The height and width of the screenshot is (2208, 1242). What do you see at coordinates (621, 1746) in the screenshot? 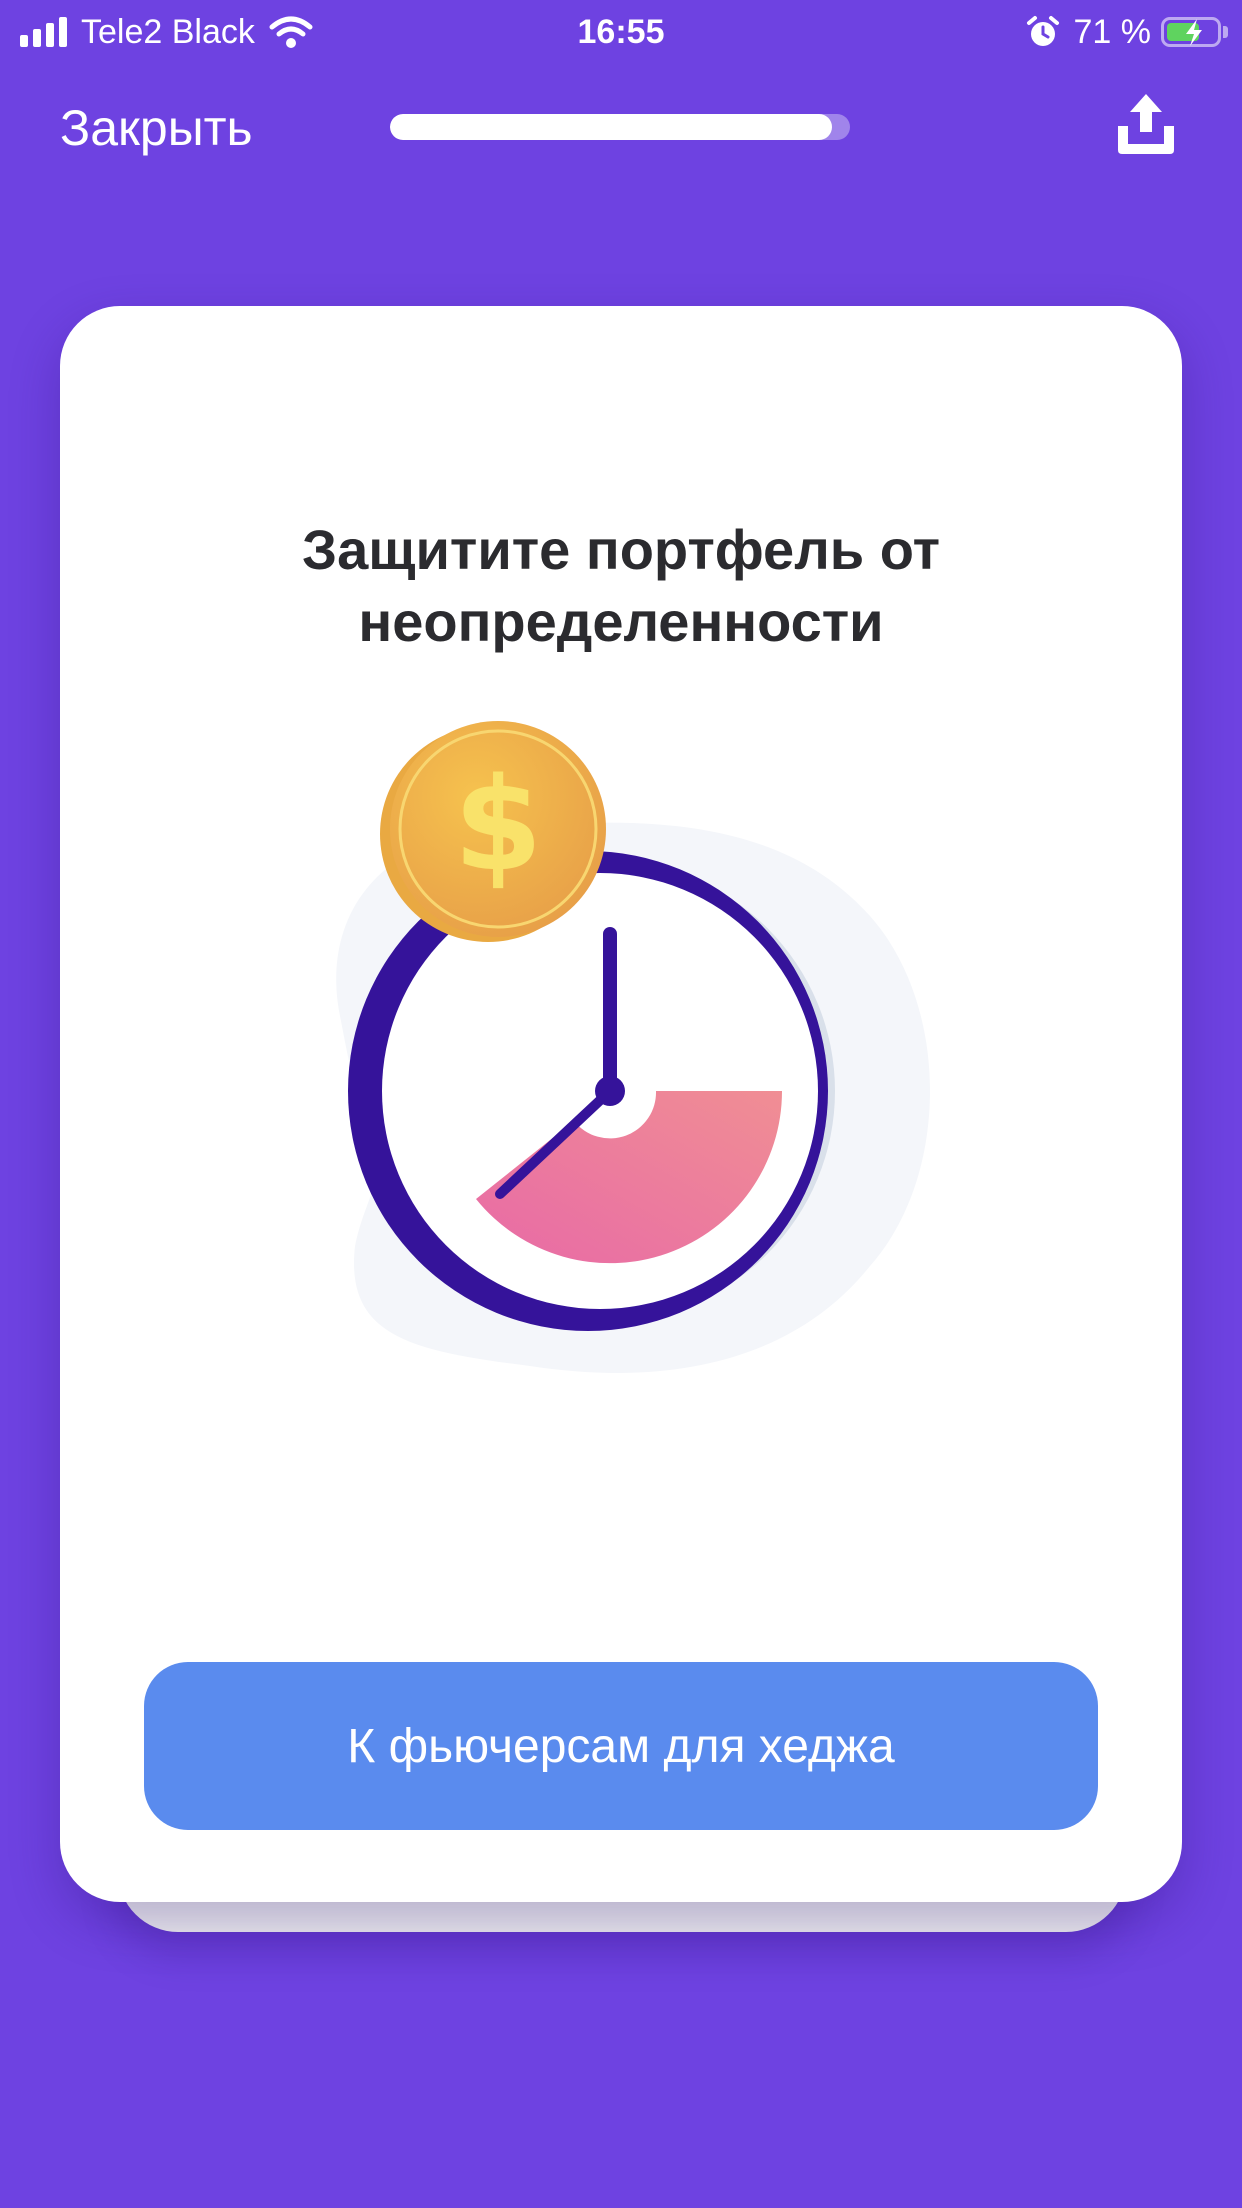
I see `futures-hedge-button: К фьючерсам для хеджа` at bounding box center [621, 1746].